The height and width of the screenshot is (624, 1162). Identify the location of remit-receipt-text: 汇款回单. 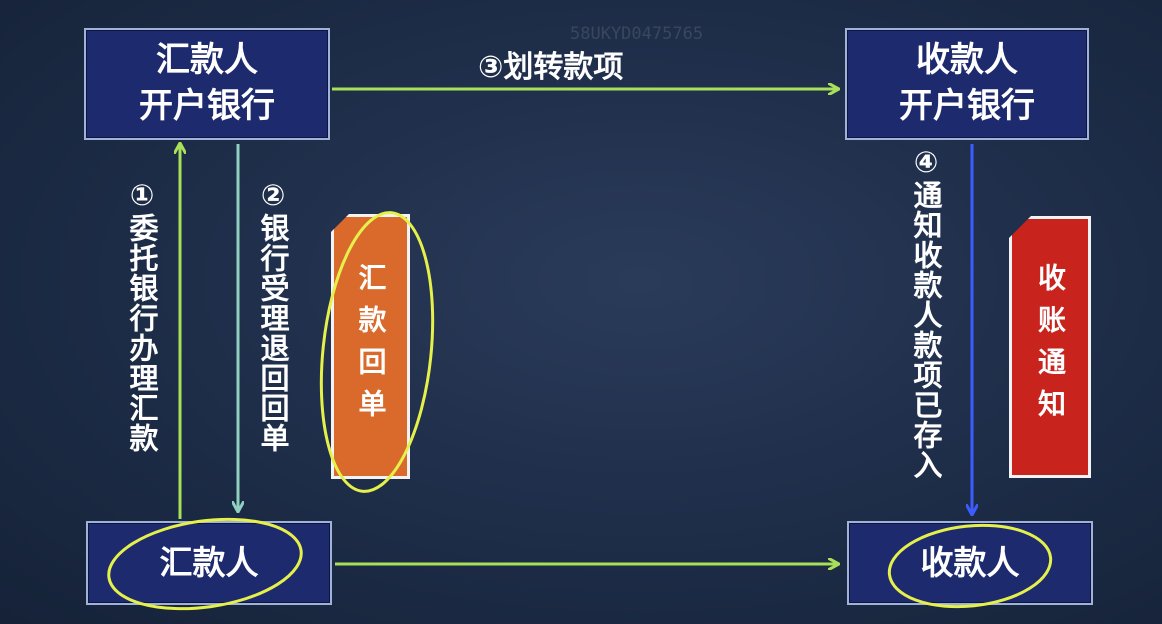
(371, 346).